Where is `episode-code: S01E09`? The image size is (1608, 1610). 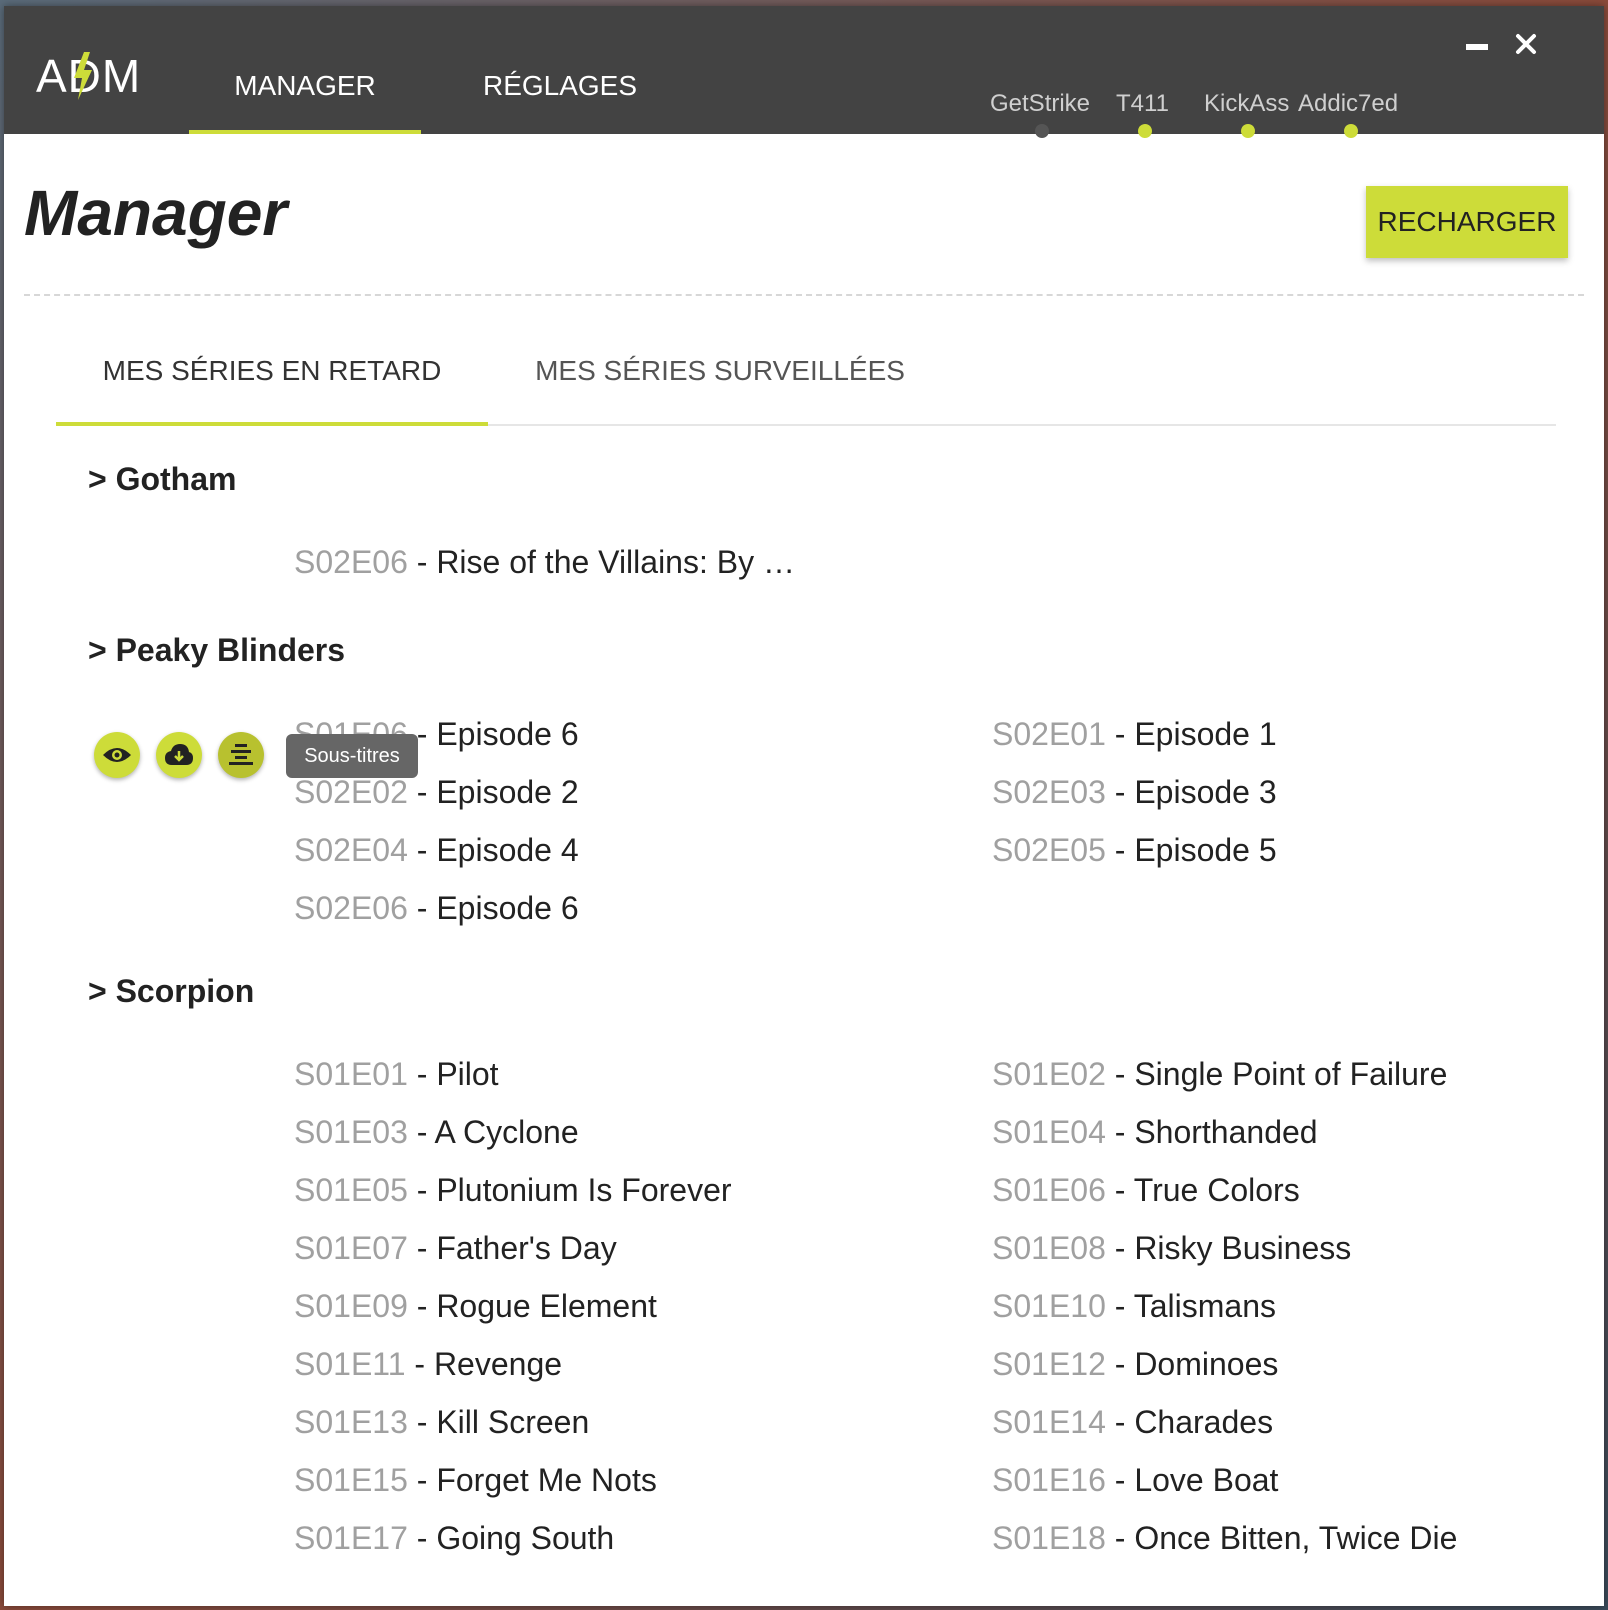
episode-code: S01E09 is located at coordinates (351, 1306).